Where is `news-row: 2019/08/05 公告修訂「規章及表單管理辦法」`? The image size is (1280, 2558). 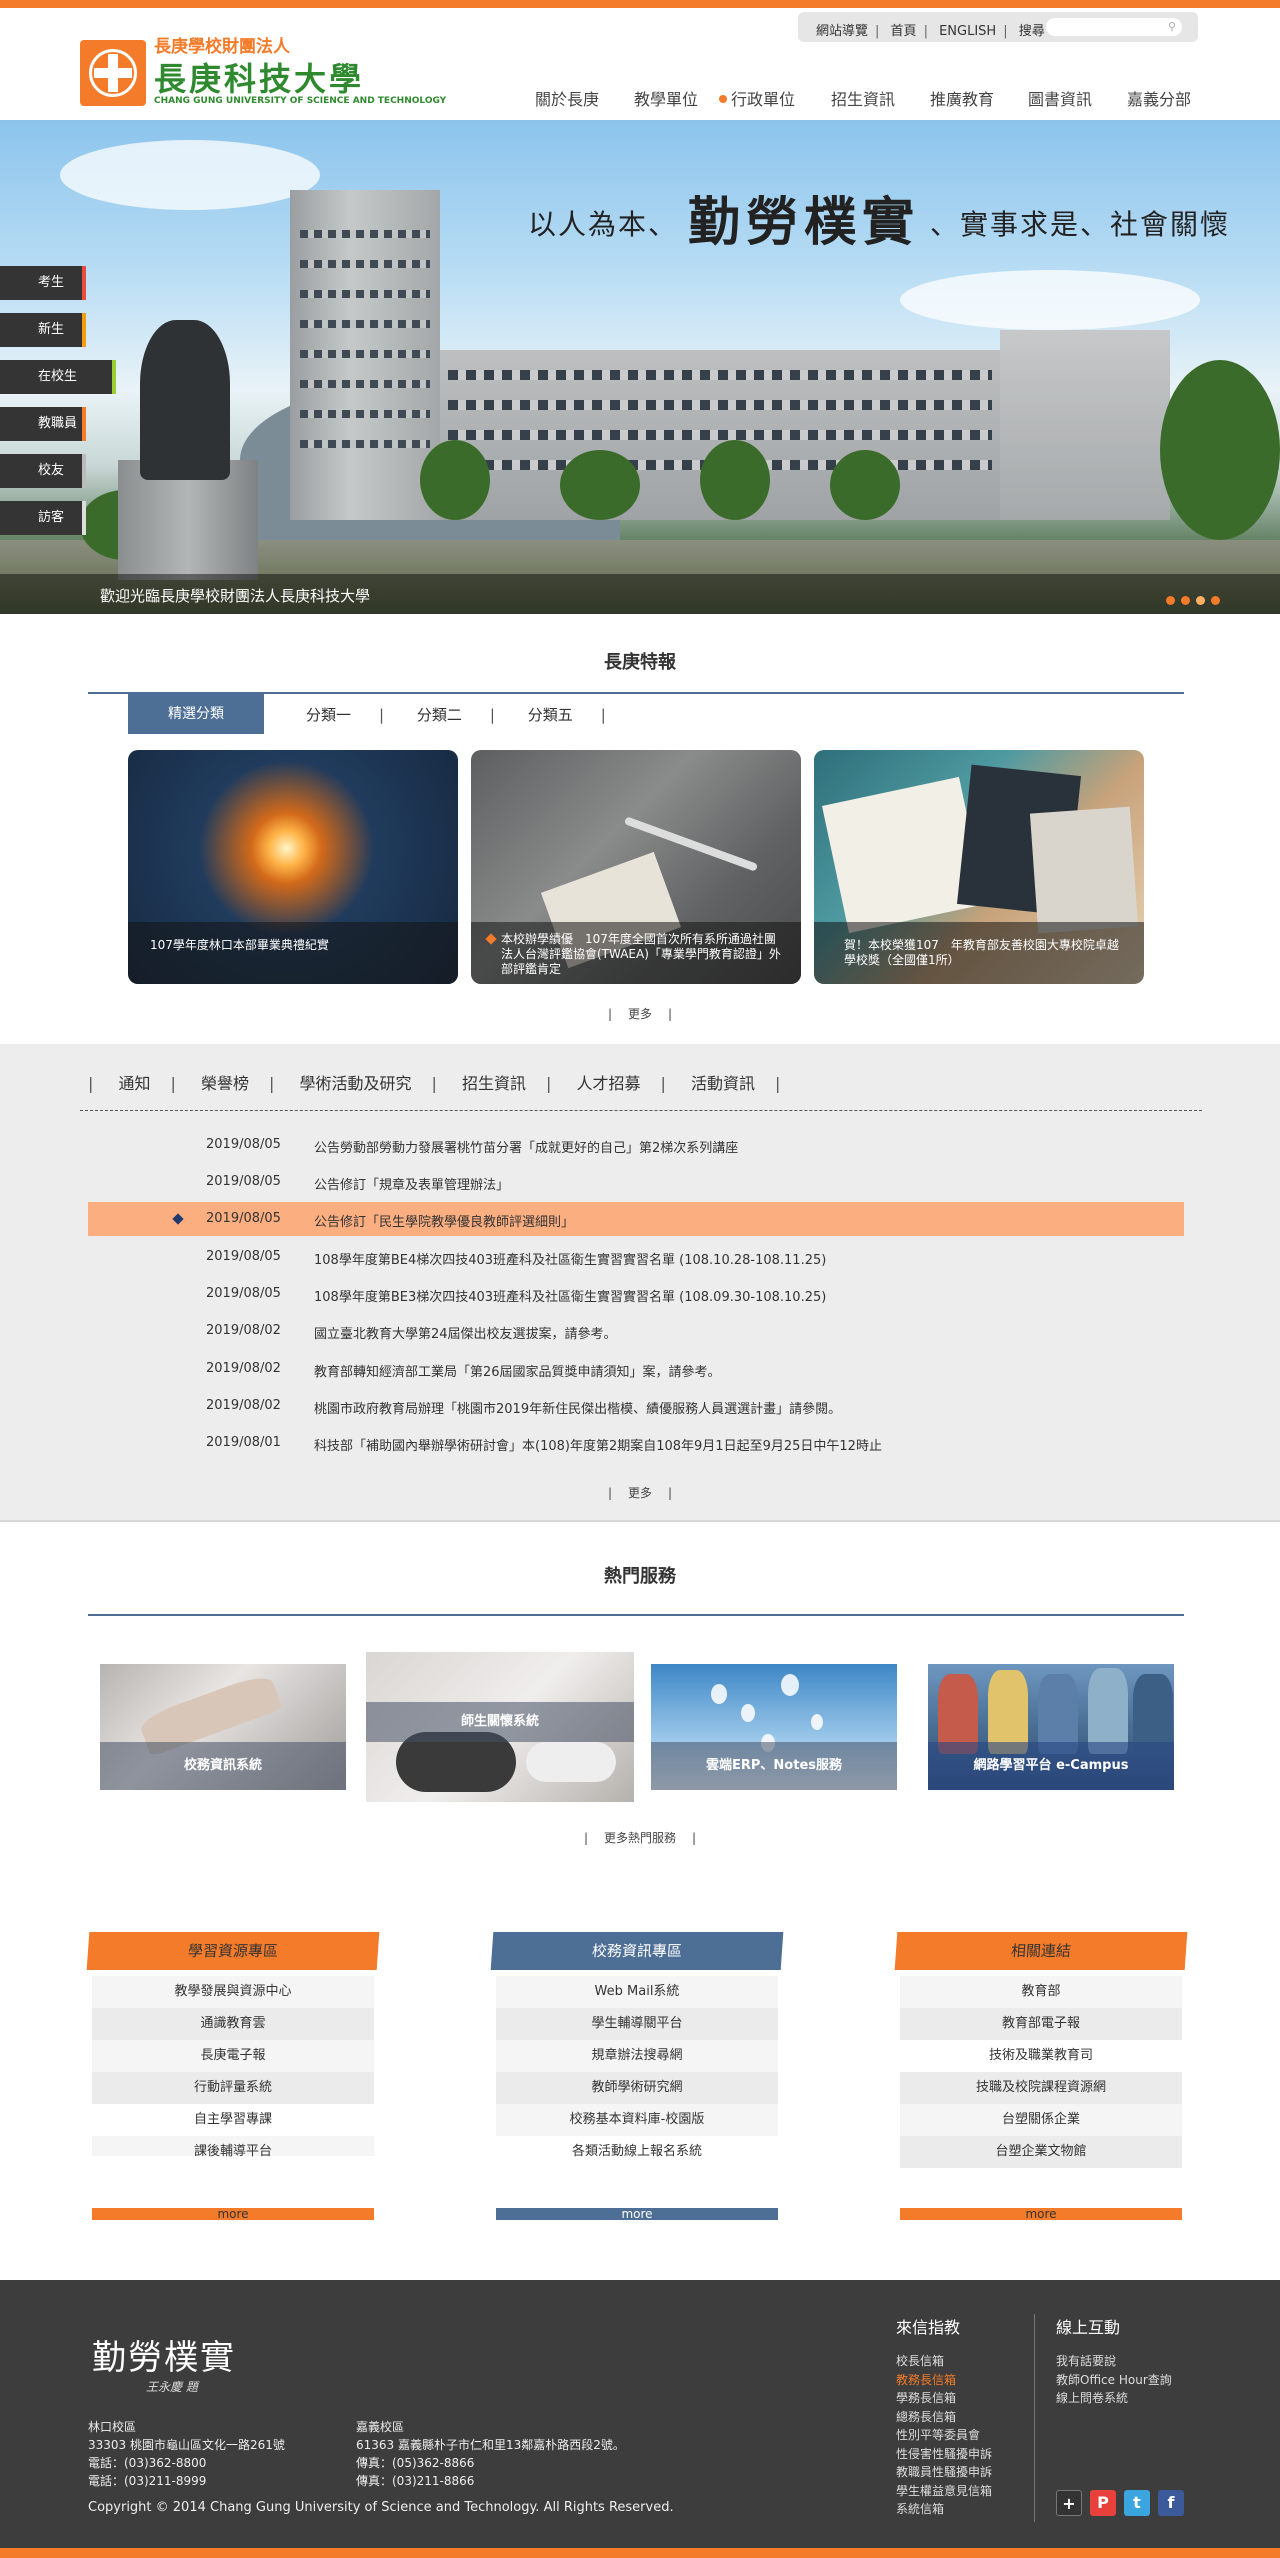 news-row: 2019/08/05 公告修訂「規章及表單管理辦法」 is located at coordinates (636, 1182).